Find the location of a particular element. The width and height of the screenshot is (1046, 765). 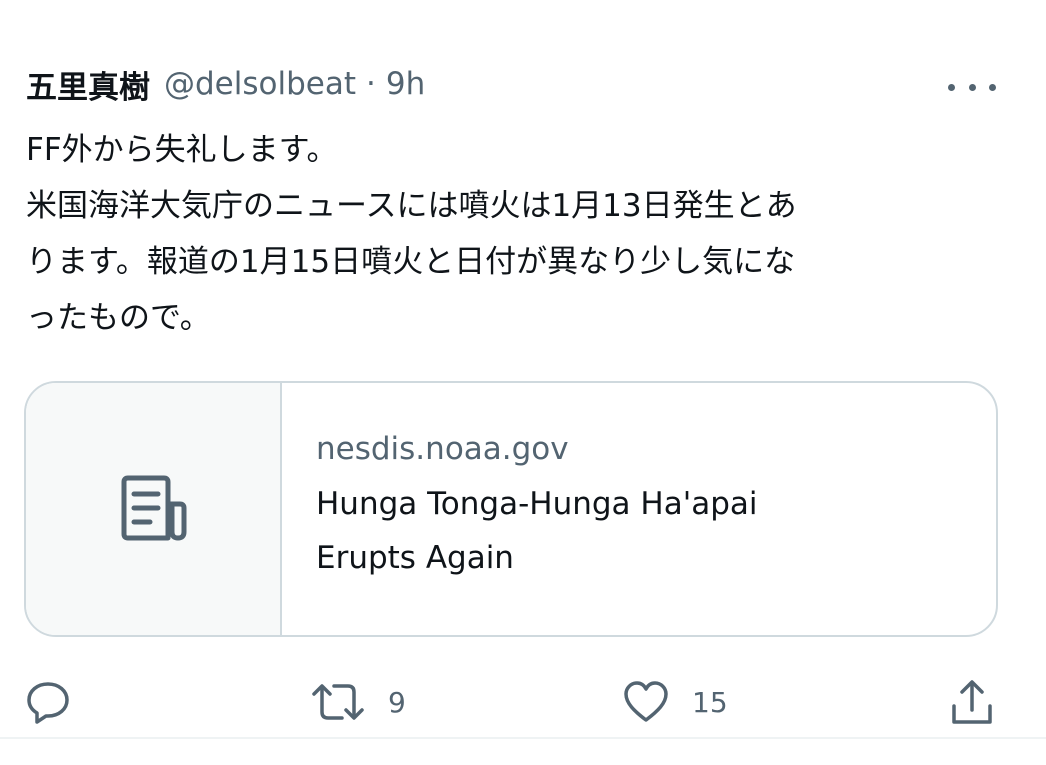

share-icon is located at coordinates (972, 702).